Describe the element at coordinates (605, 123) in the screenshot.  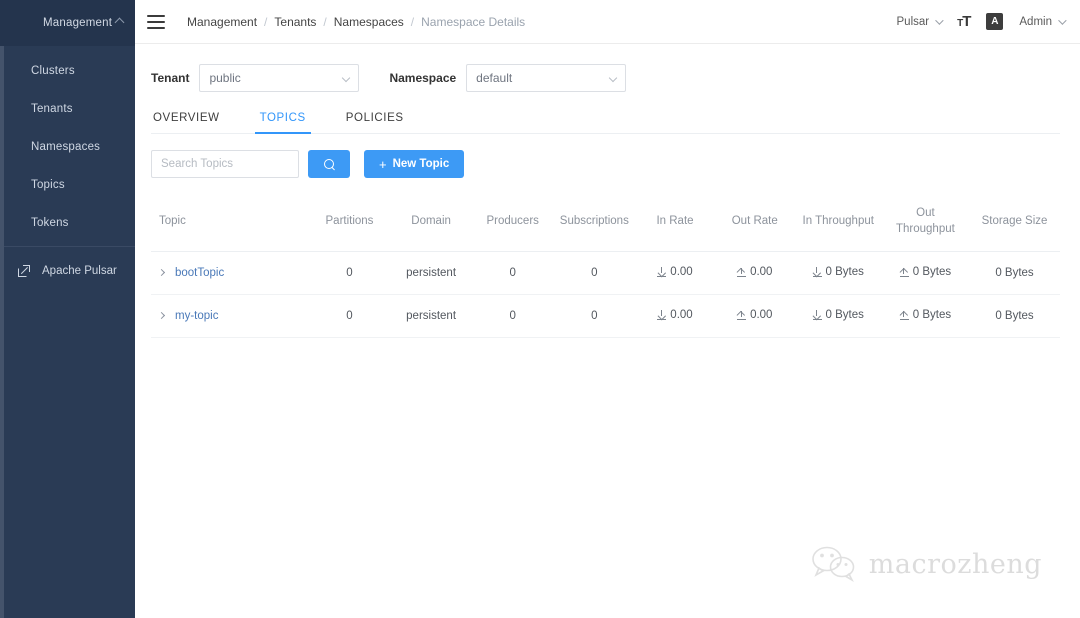
I see `tab-bar: OVERVIEW TOPICS POLICIES` at that location.